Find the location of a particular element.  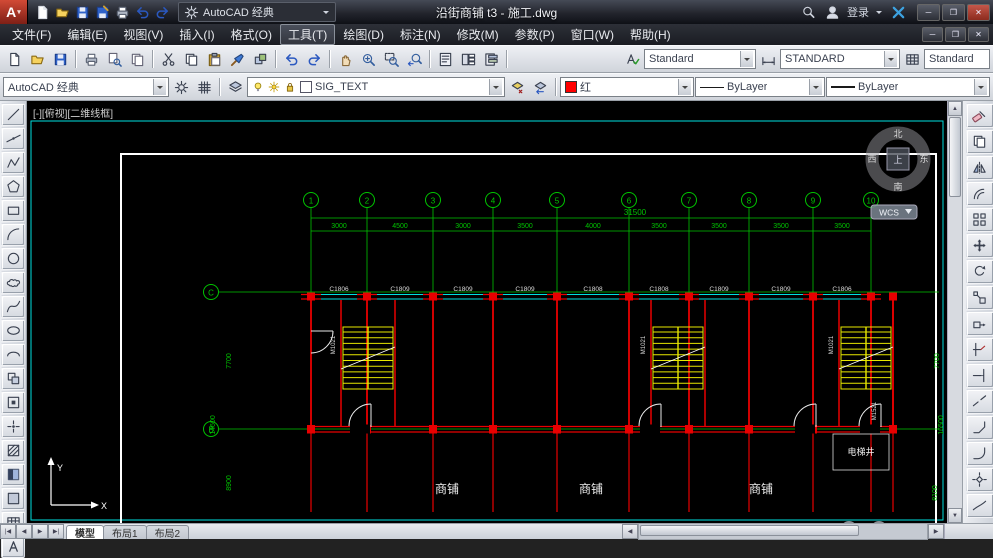

hatch-icon is located at coordinates (13, 450).